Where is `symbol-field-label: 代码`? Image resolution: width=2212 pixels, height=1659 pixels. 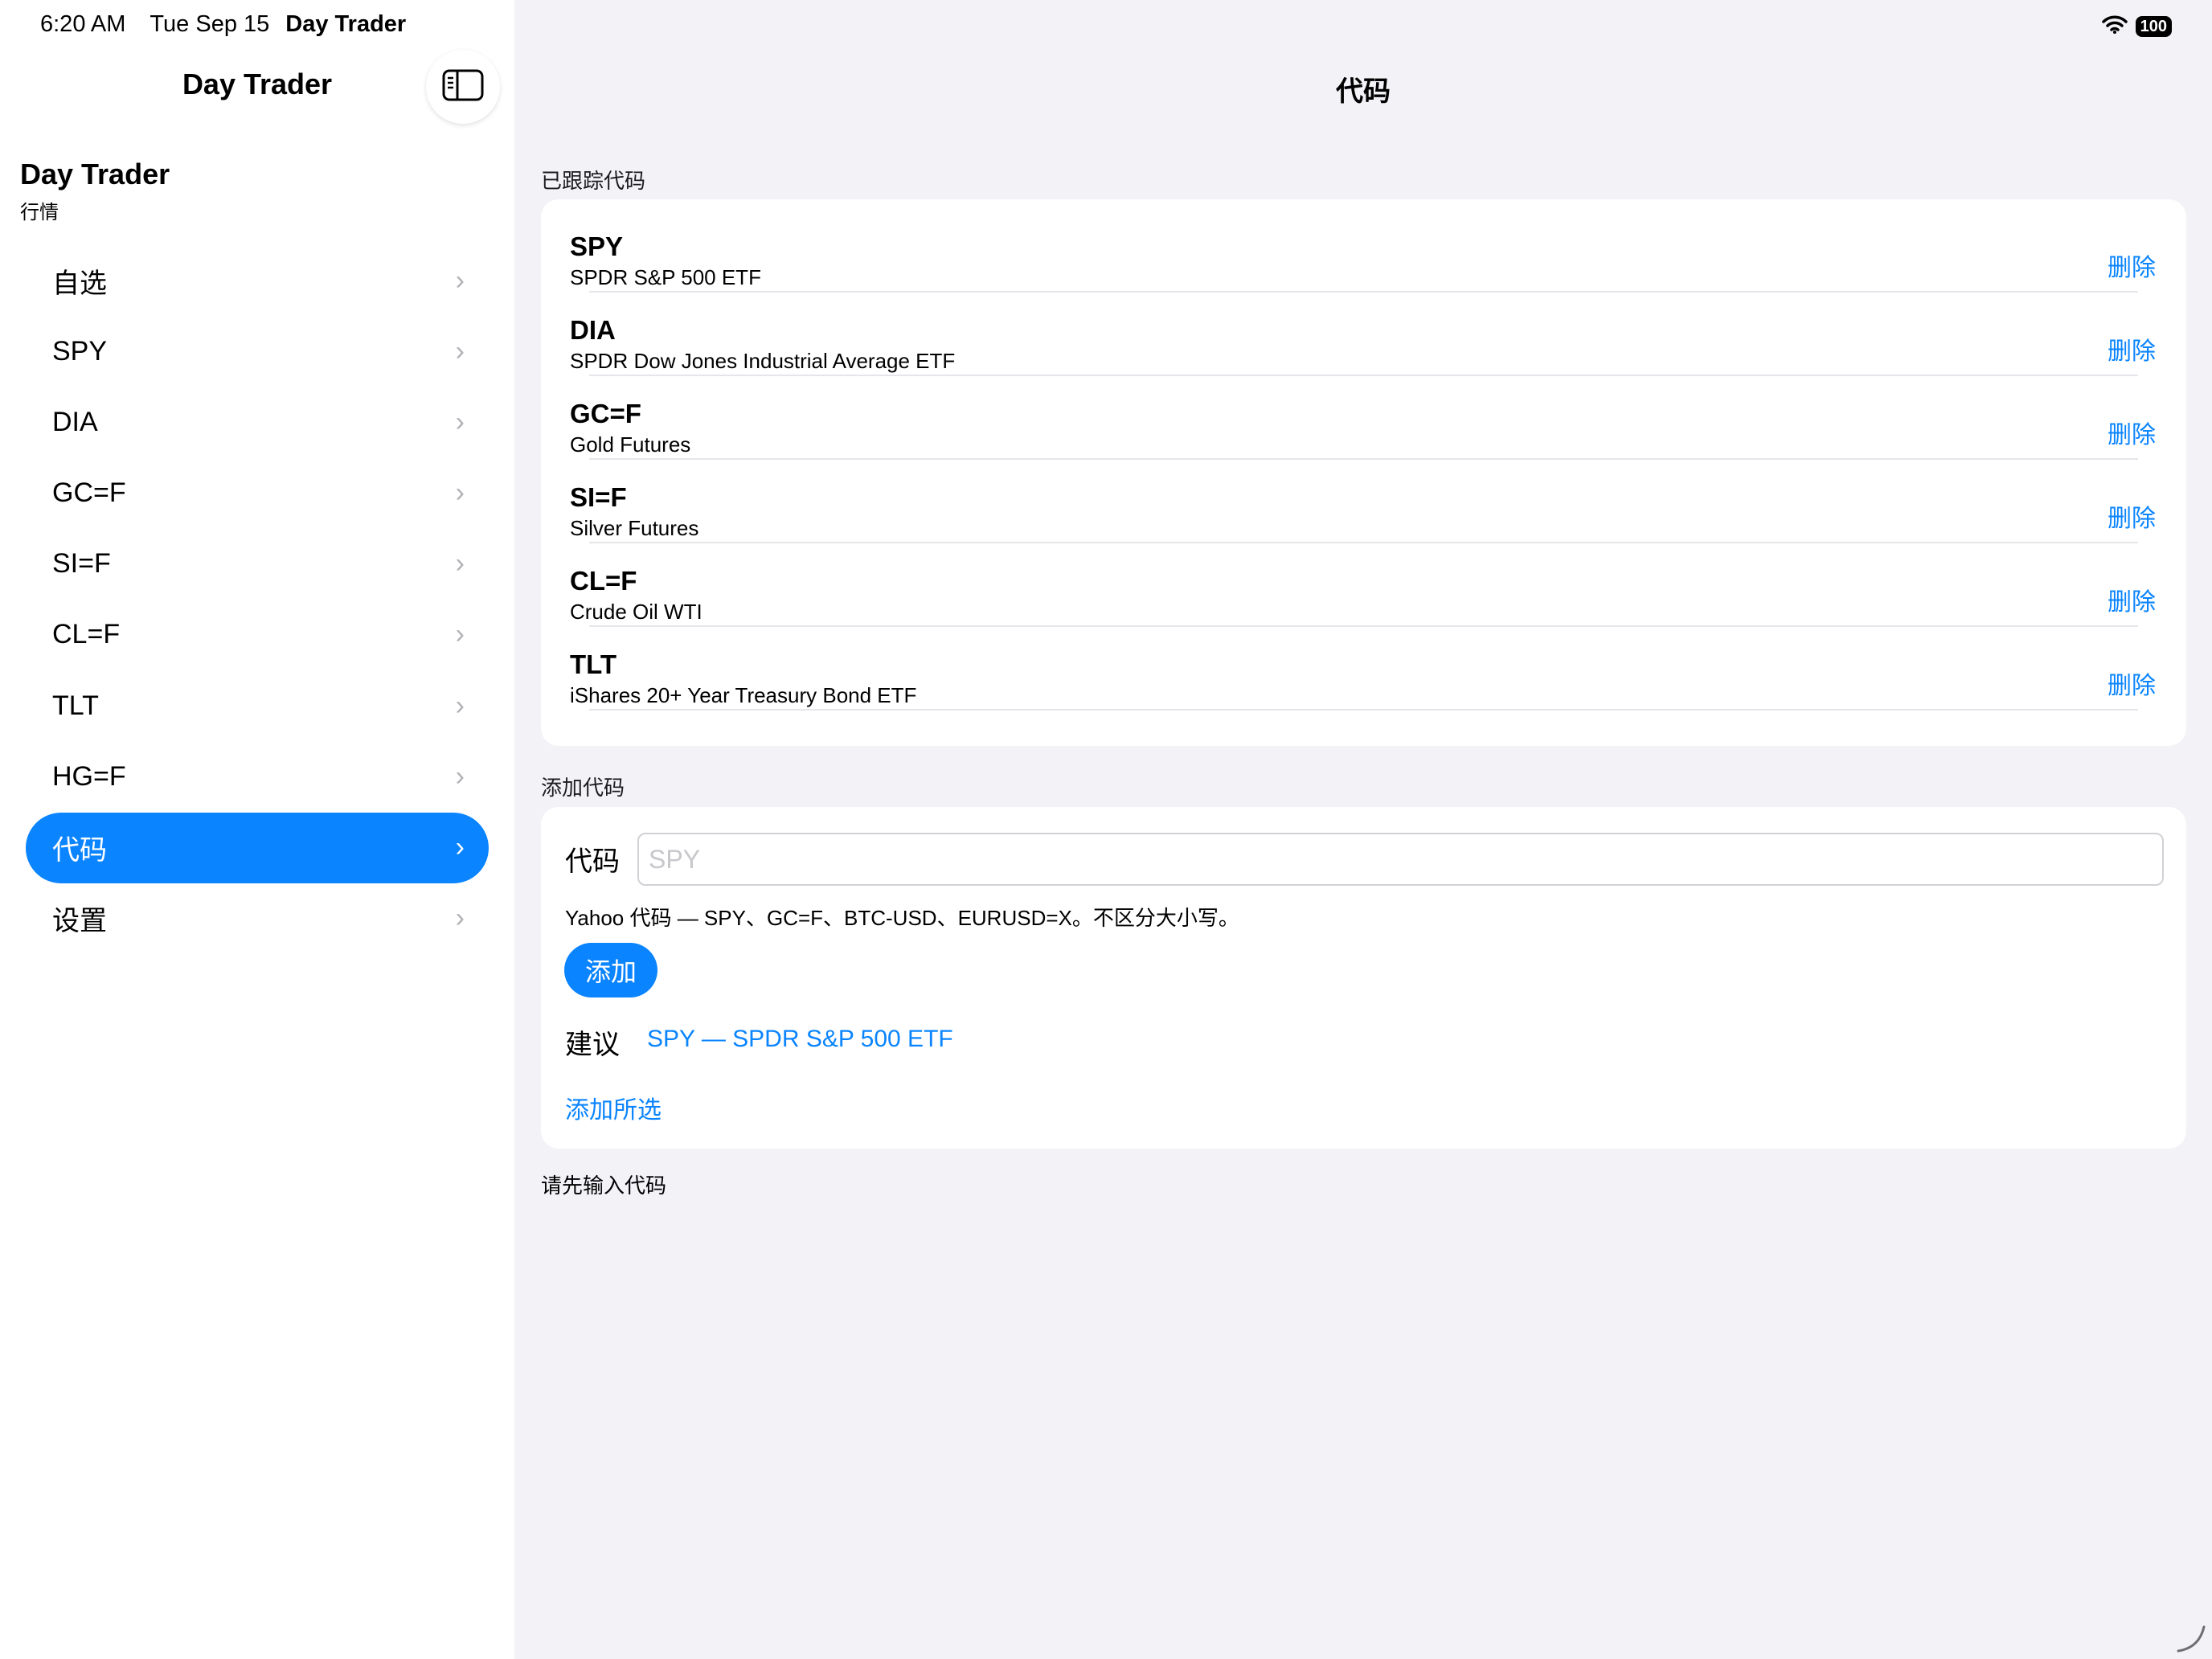 symbol-field-label: 代码 is located at coordinates (592, 862).